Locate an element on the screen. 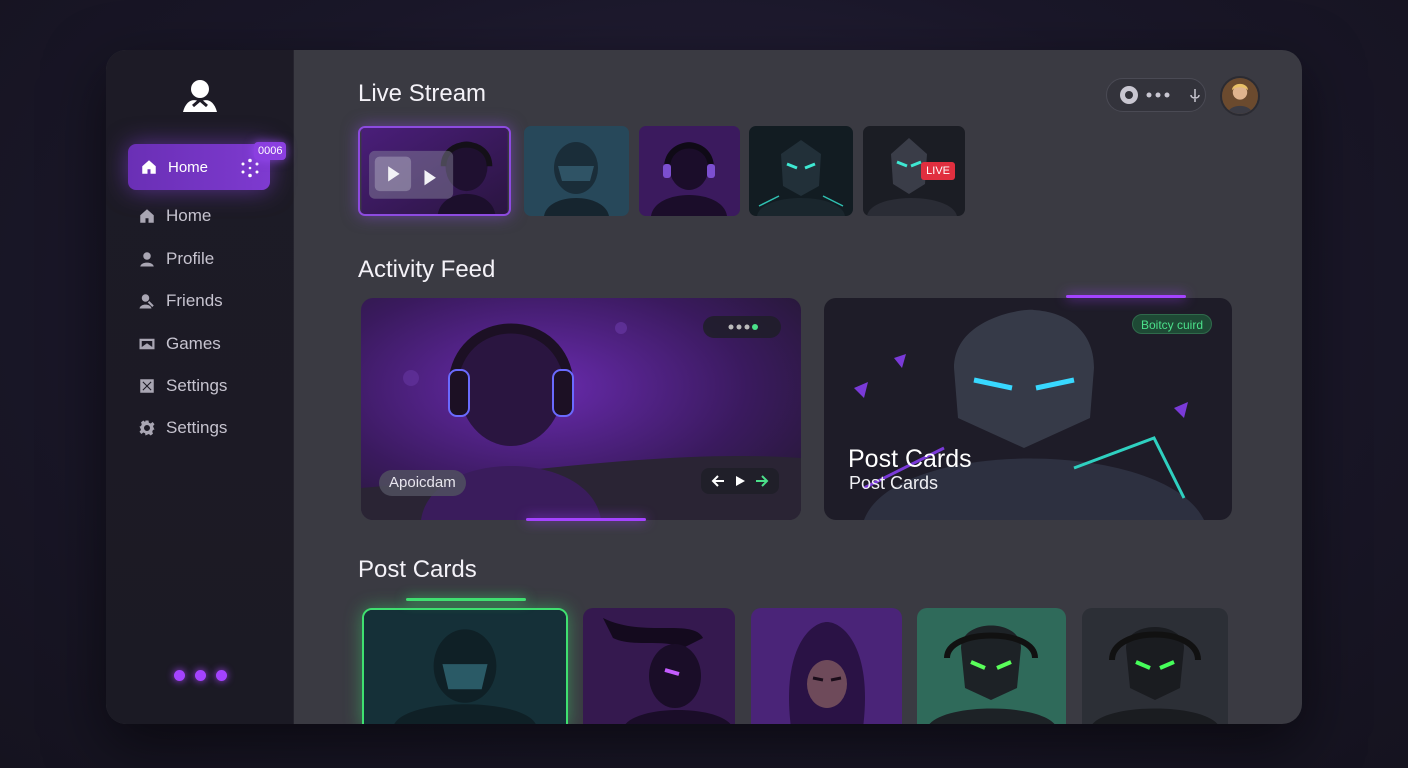  sidebar-item-profile: Profile is located at coordinates (176, 259).